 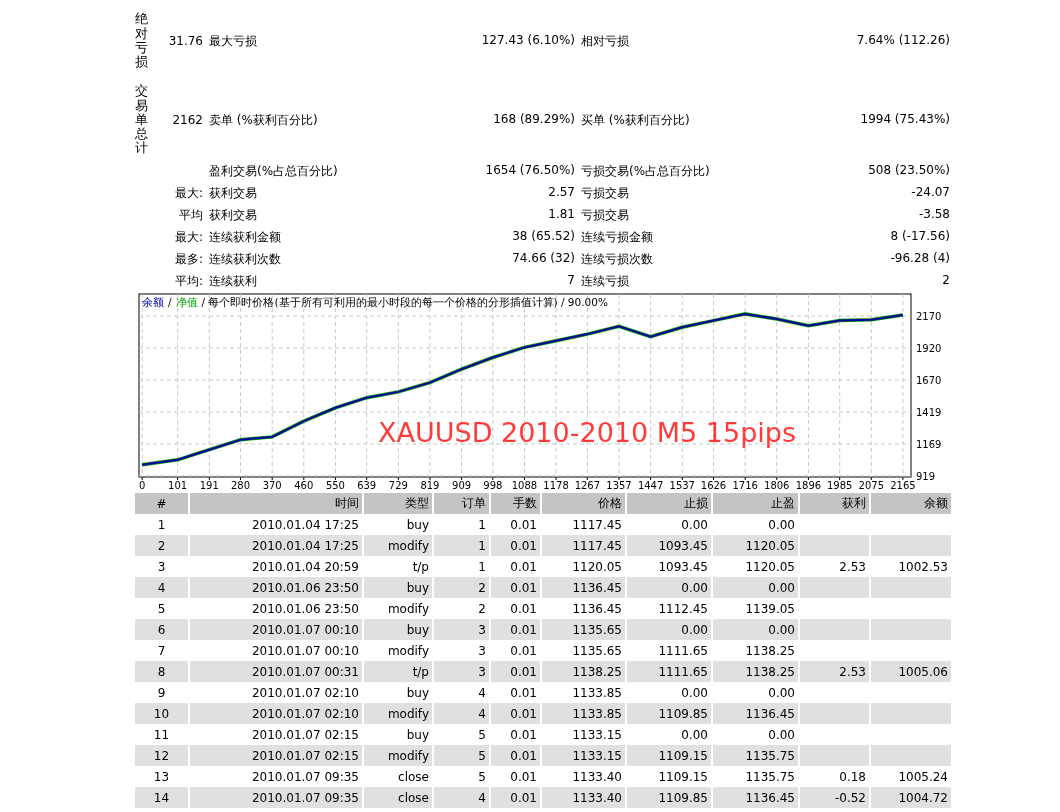 What do you see at coordinates (682, 485) in the screenshot?
I see `axis-label: 1537` at bounding box center [682, 485].